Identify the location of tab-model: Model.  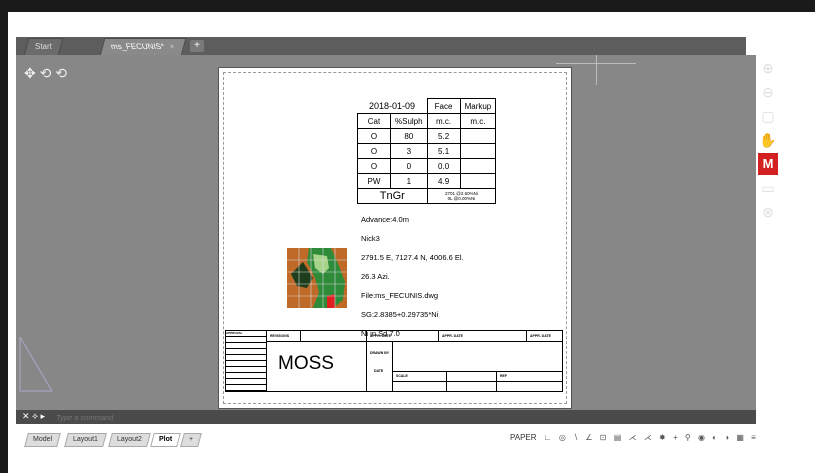
(42, 440).